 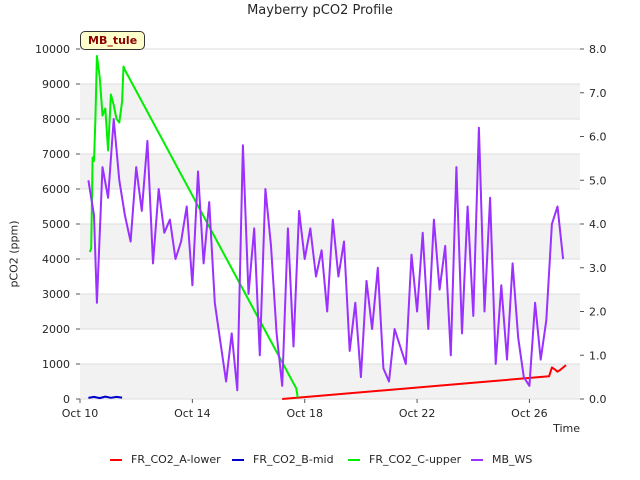 What do you see at coordinates (56, 154) in the screenshot?
I see `y-tick-label: 7000` at bounding box center [56, 154].